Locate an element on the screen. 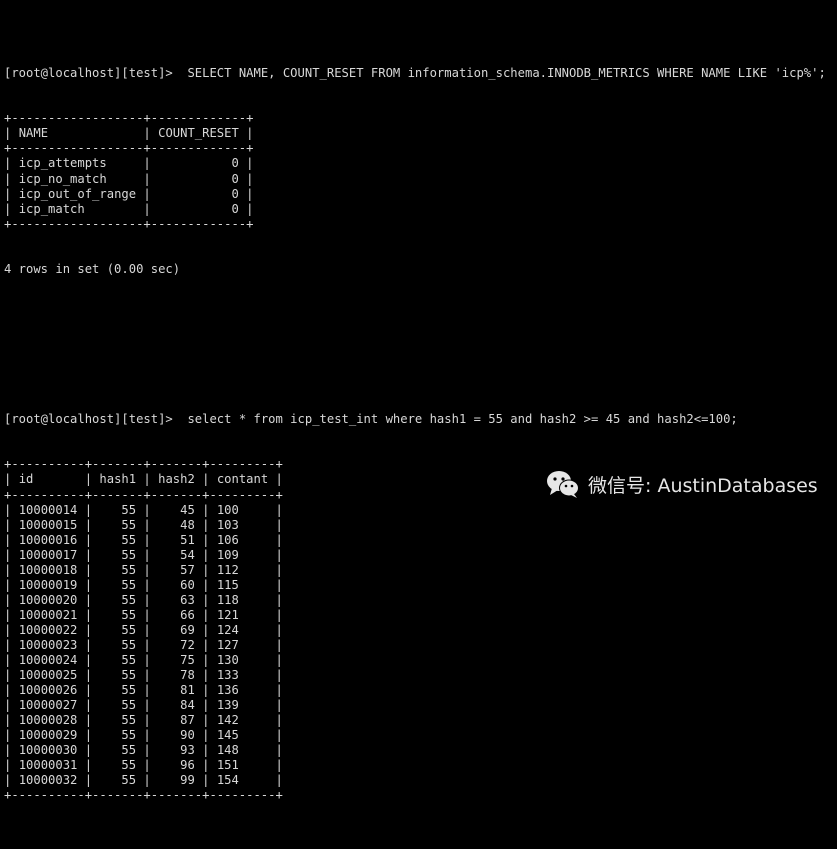 This screenshot has width=837, height=849. table-cell: 75 is located at coordinates (176, 660).